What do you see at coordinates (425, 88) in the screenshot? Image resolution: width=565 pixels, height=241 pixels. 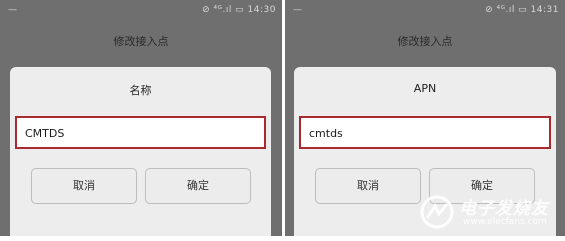 I see `dialog-title: APN` at bounding box center [425, 88].